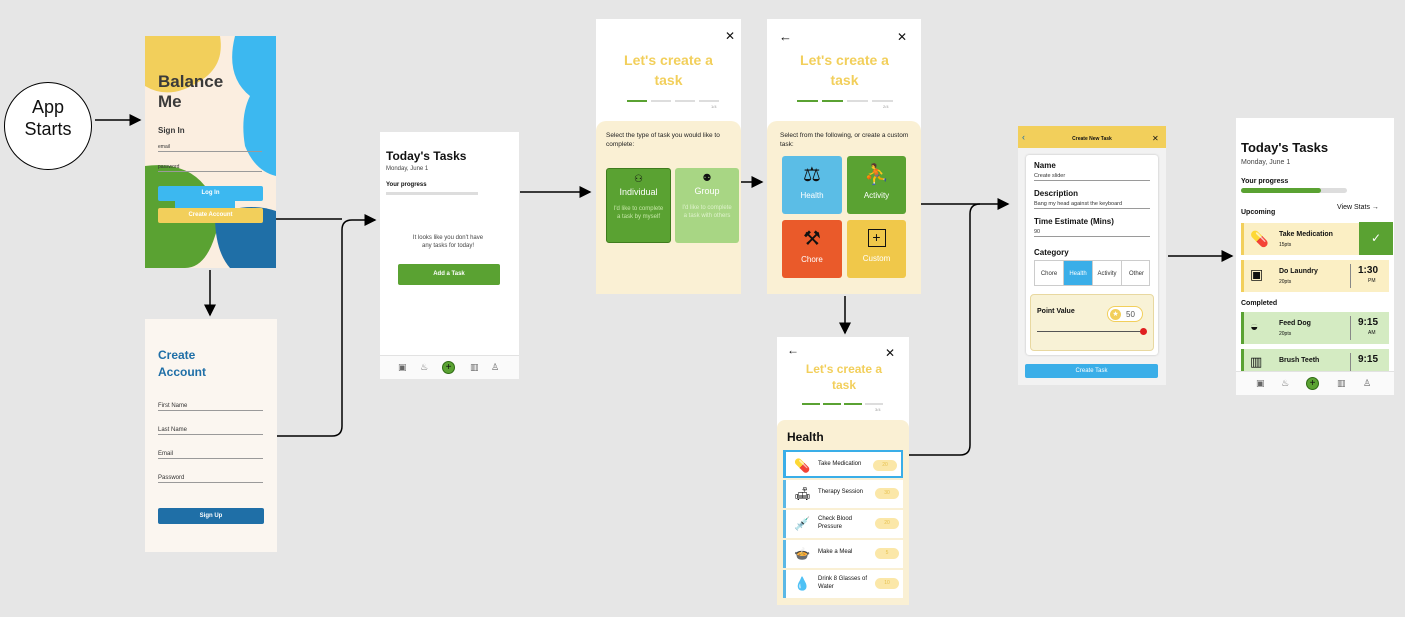 The height and width of the screenshot is (617, 1405). What do you see at coordinates (876, 175) in the screenshot?
I see `runner-icon: ⛹` at bounding box center [876, 175].